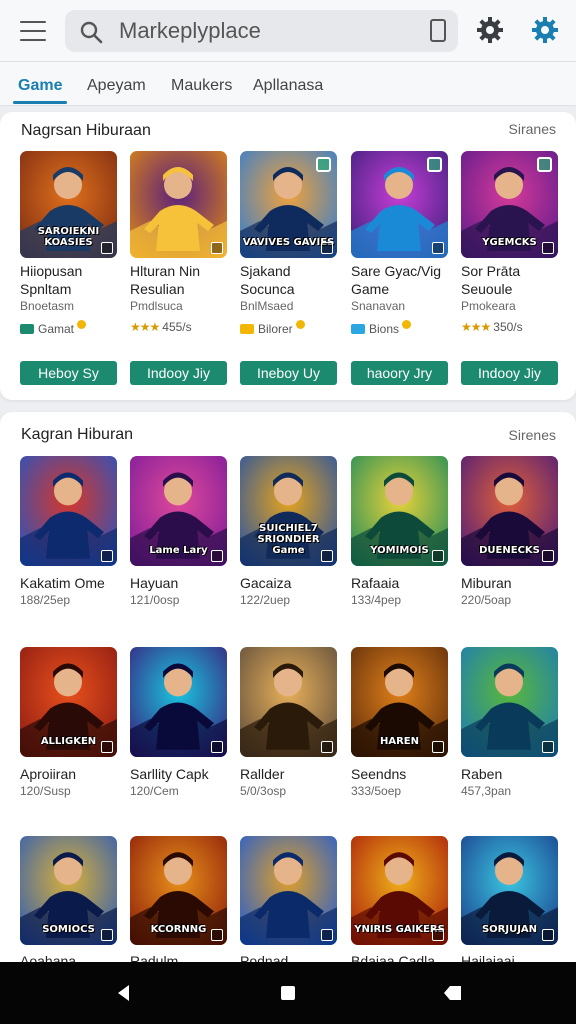  Describe the element at coordinates (265, 600) in the screenshot. I see `game-stats: 122/2uep` at that location.